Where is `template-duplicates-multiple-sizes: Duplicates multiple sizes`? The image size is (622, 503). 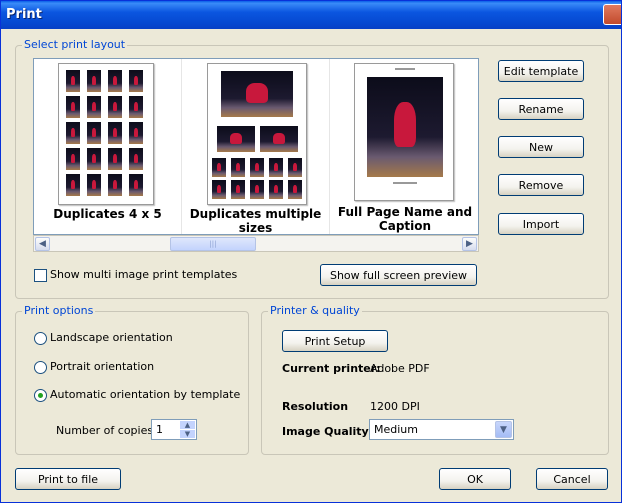 template-duplicates-multiple-sizes: Duplicates multiple sizes is located at coordinates (256, 147).